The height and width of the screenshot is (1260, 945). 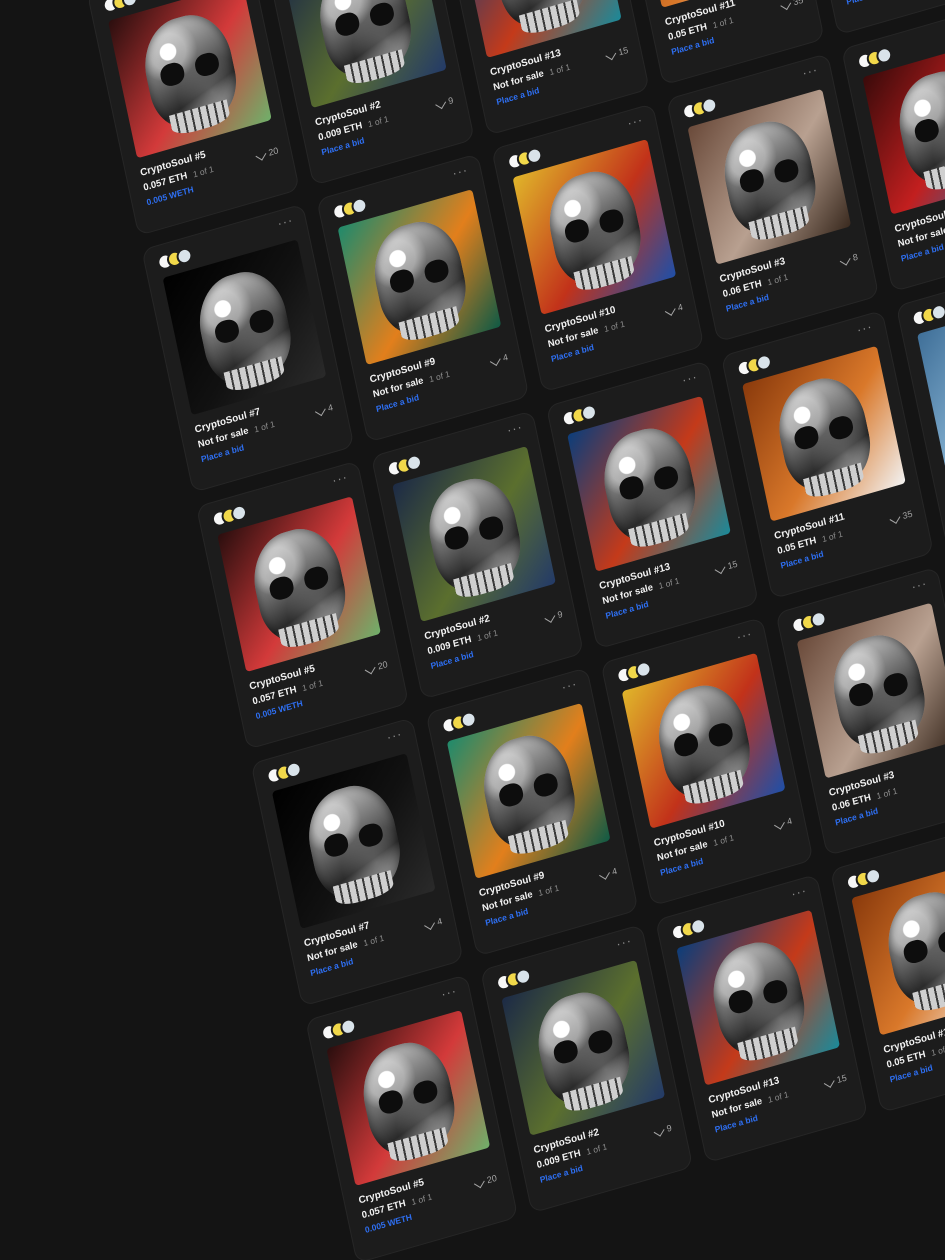 I want to click on bid-link: Place a bid, so click(x=867, y=3).